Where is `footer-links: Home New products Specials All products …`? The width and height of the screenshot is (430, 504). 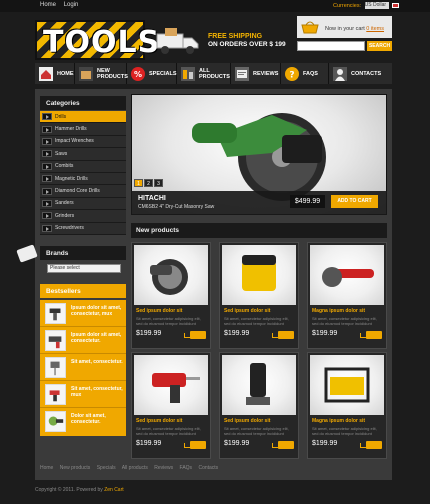
footer-links: Home New products Specials All products … is located at coordinates (131, 468).